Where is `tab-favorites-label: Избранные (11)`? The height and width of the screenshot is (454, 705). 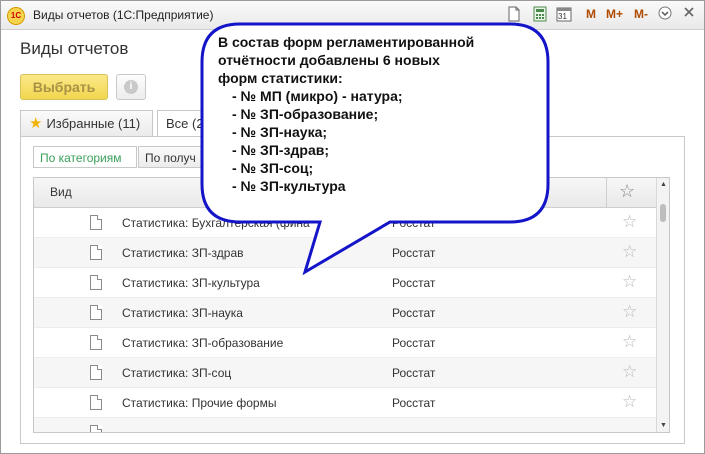 tab-favorites-label: Избранные (11) is located at coordinates (93, 123).